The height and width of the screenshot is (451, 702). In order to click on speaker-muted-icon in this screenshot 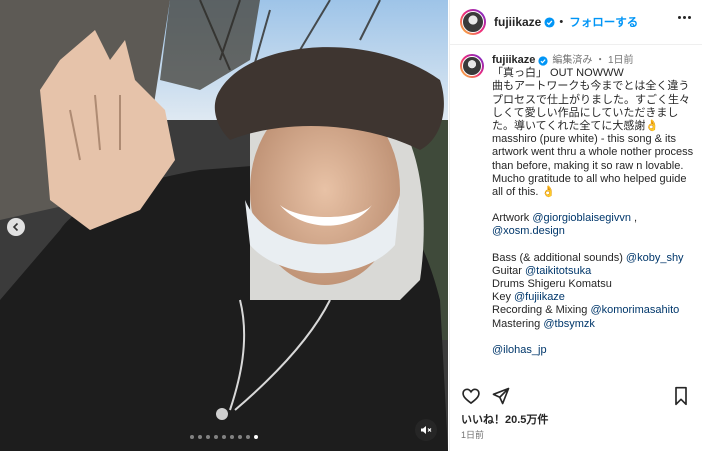, I will do `click(426, 430)`.